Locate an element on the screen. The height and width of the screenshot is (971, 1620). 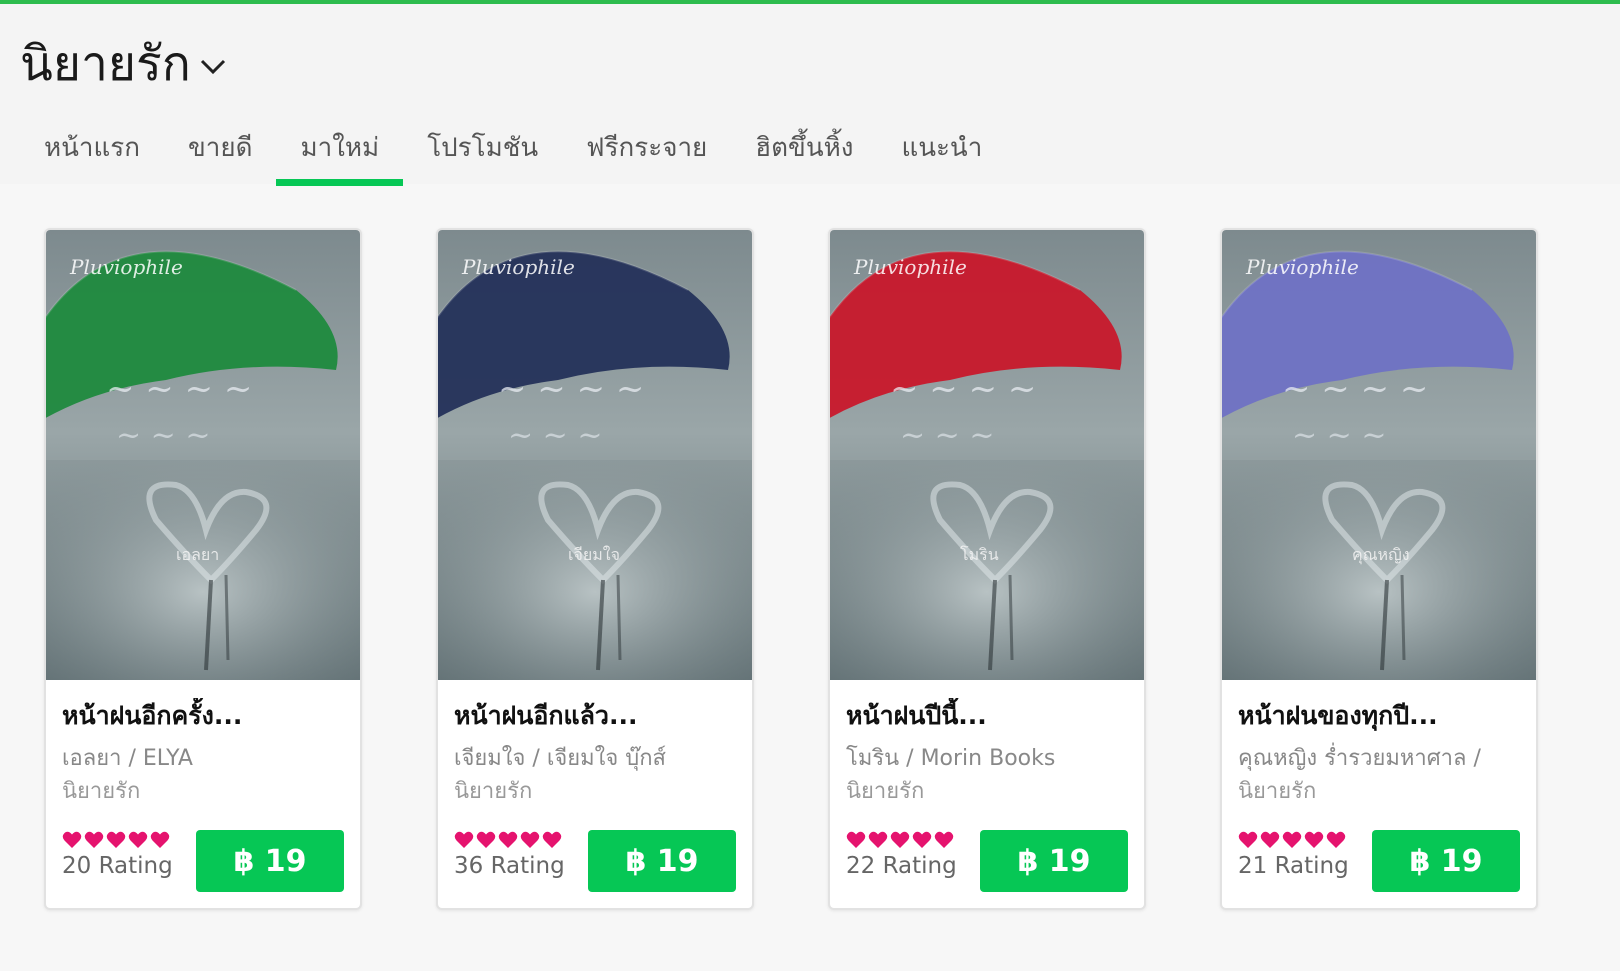
cover-image: Pluviophile ~ ~ ~ ~ ~ ~ ~ เจียมใจ is located at coordinates (595, 455).